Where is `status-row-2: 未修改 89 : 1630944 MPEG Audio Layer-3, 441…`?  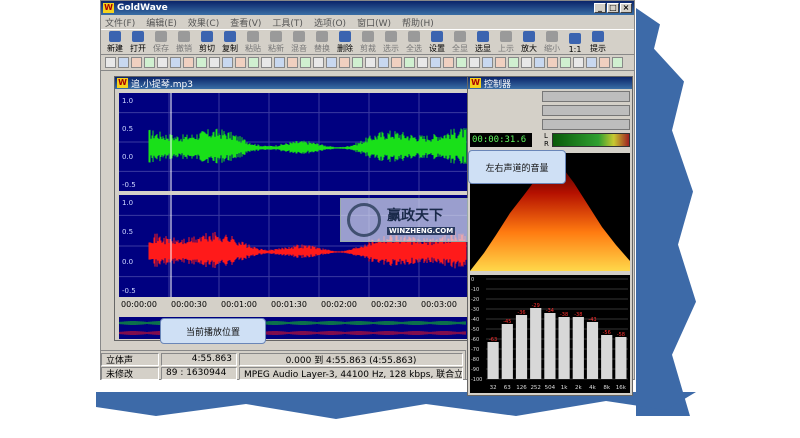 status-row-2: 未修改 89 : 1630944 MPEG Audio Layer-3, 441… is located at coordinates (283, 373).